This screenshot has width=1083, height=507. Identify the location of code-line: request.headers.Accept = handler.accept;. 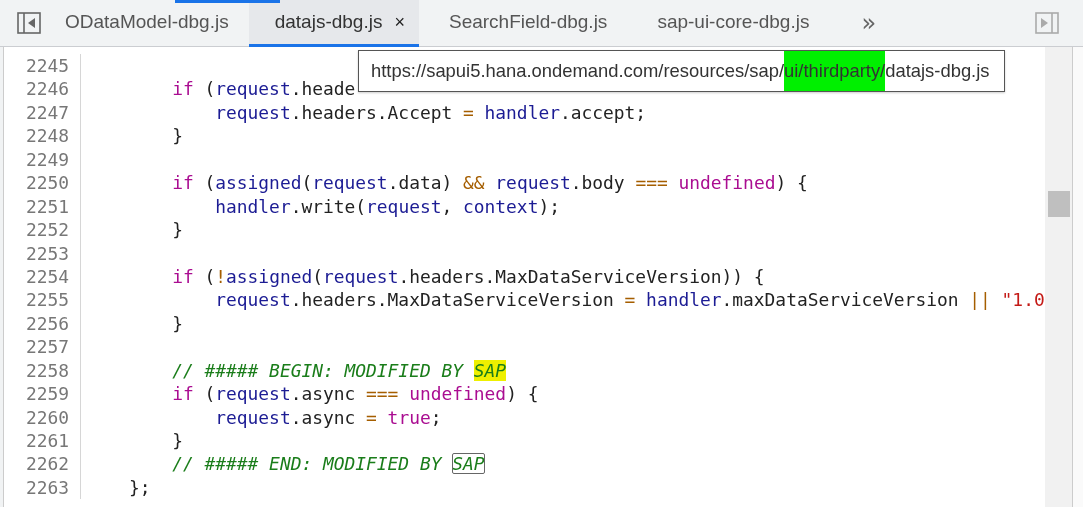
(430, 112).